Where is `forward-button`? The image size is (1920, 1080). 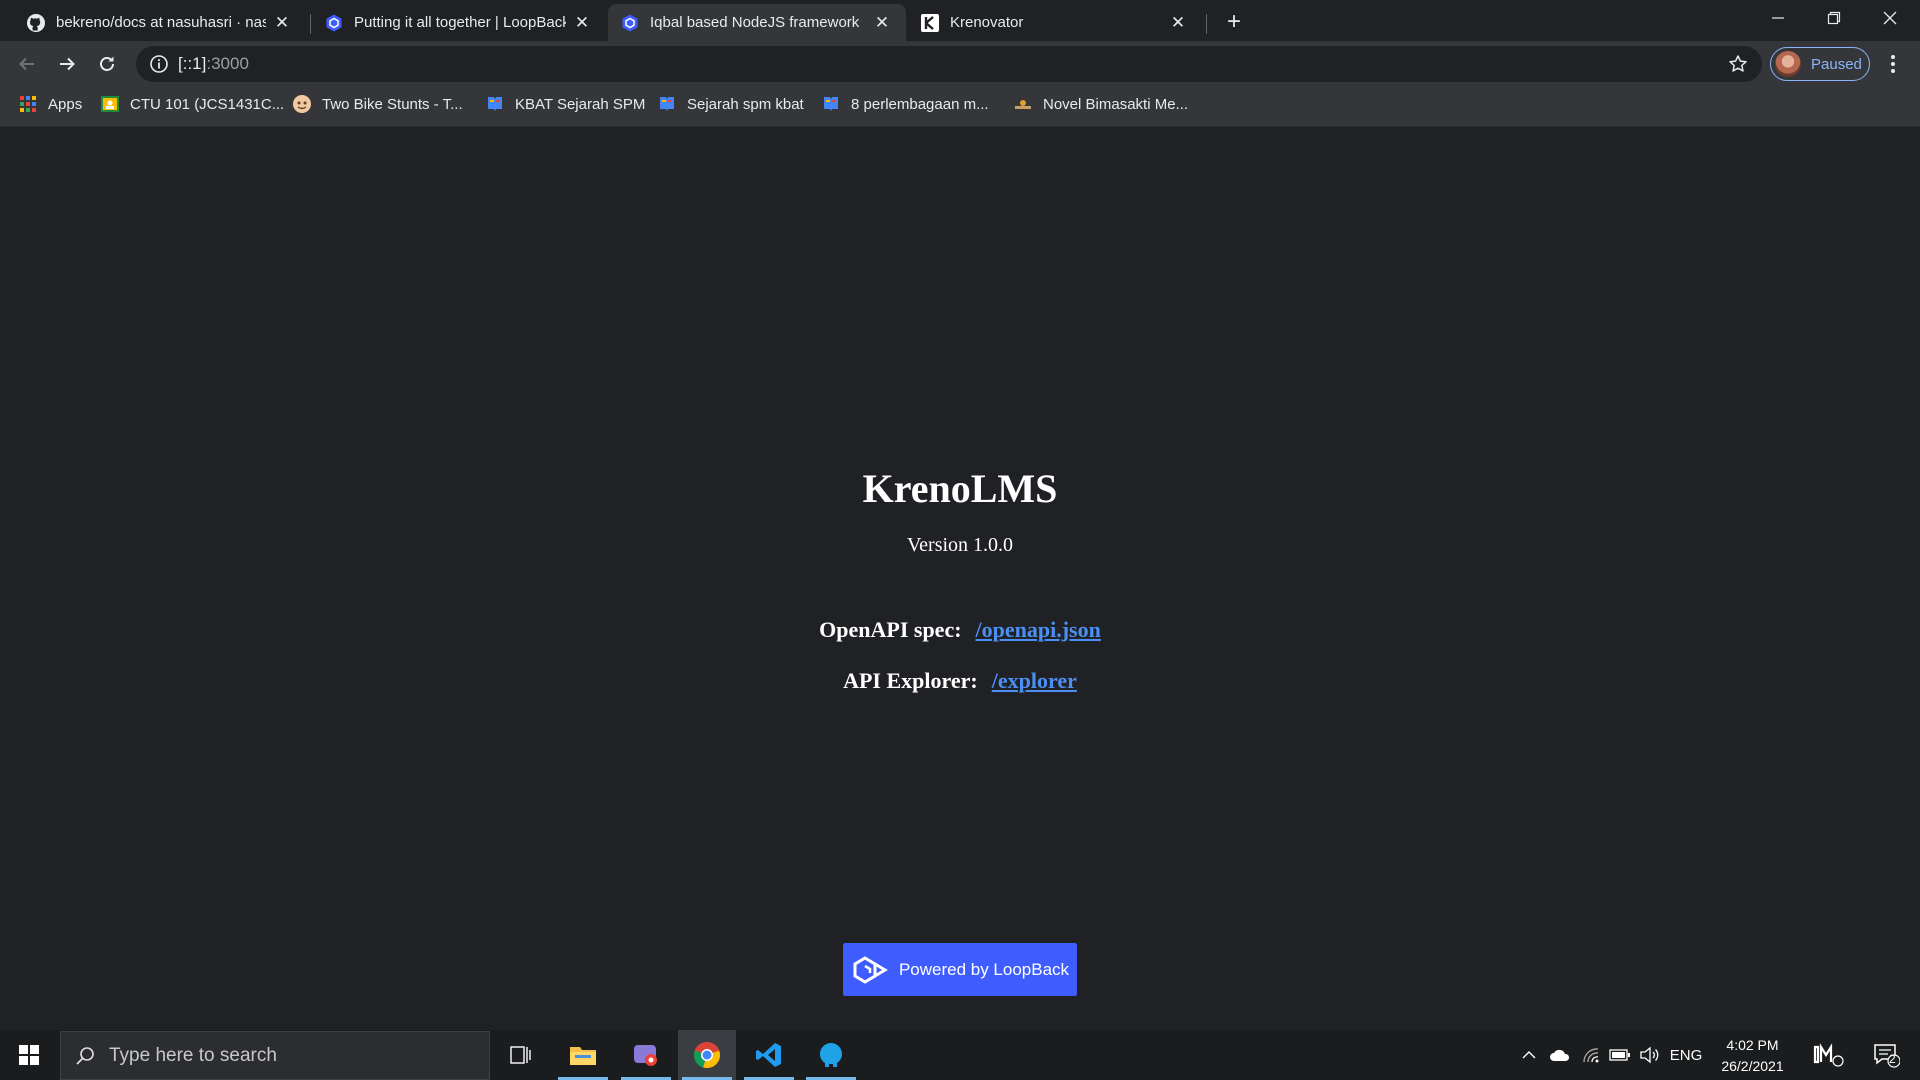 forward-button is located at coordinates (67, 64).